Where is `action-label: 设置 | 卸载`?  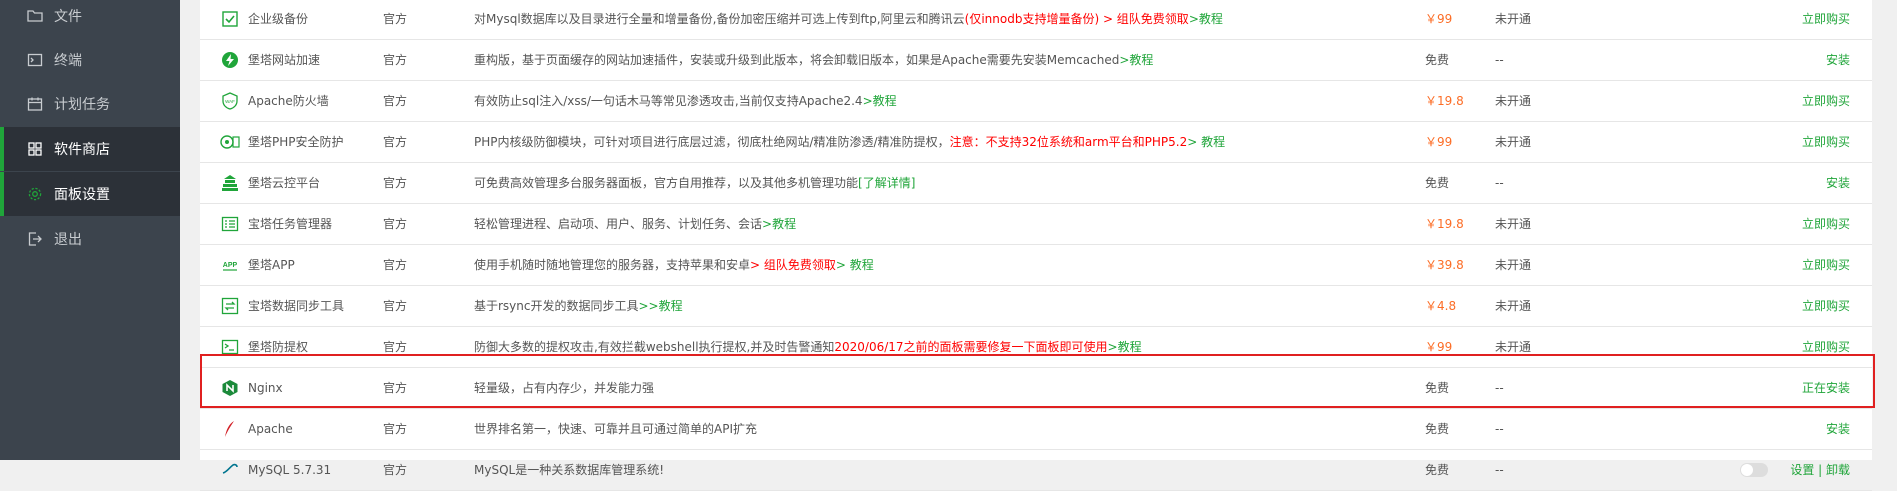 action-label: 设置 | 卸载 is located at coordinates (1820, 470).